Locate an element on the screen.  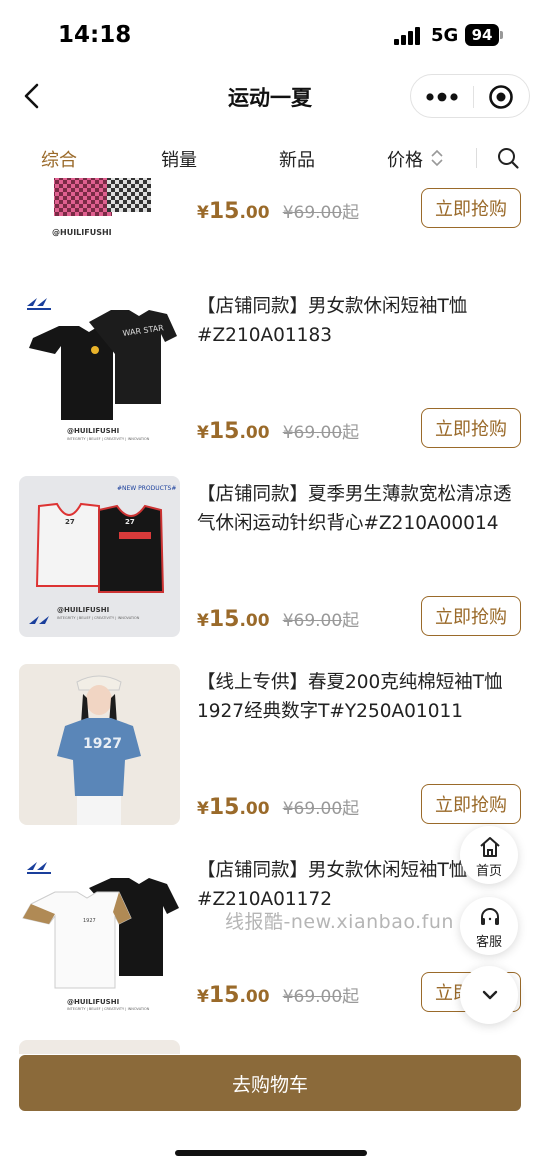
product-image-peek is located at coordinates (99, 1047).